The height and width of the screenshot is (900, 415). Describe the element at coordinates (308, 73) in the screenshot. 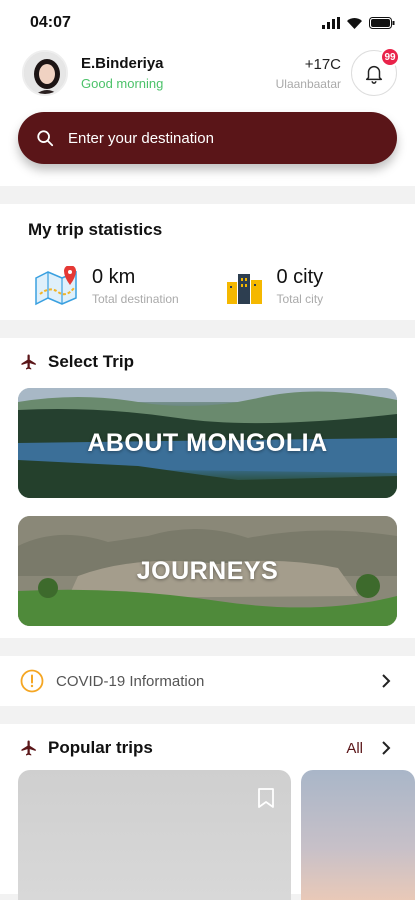

I see `weather: +17C Ulaanbaatar` at that location.